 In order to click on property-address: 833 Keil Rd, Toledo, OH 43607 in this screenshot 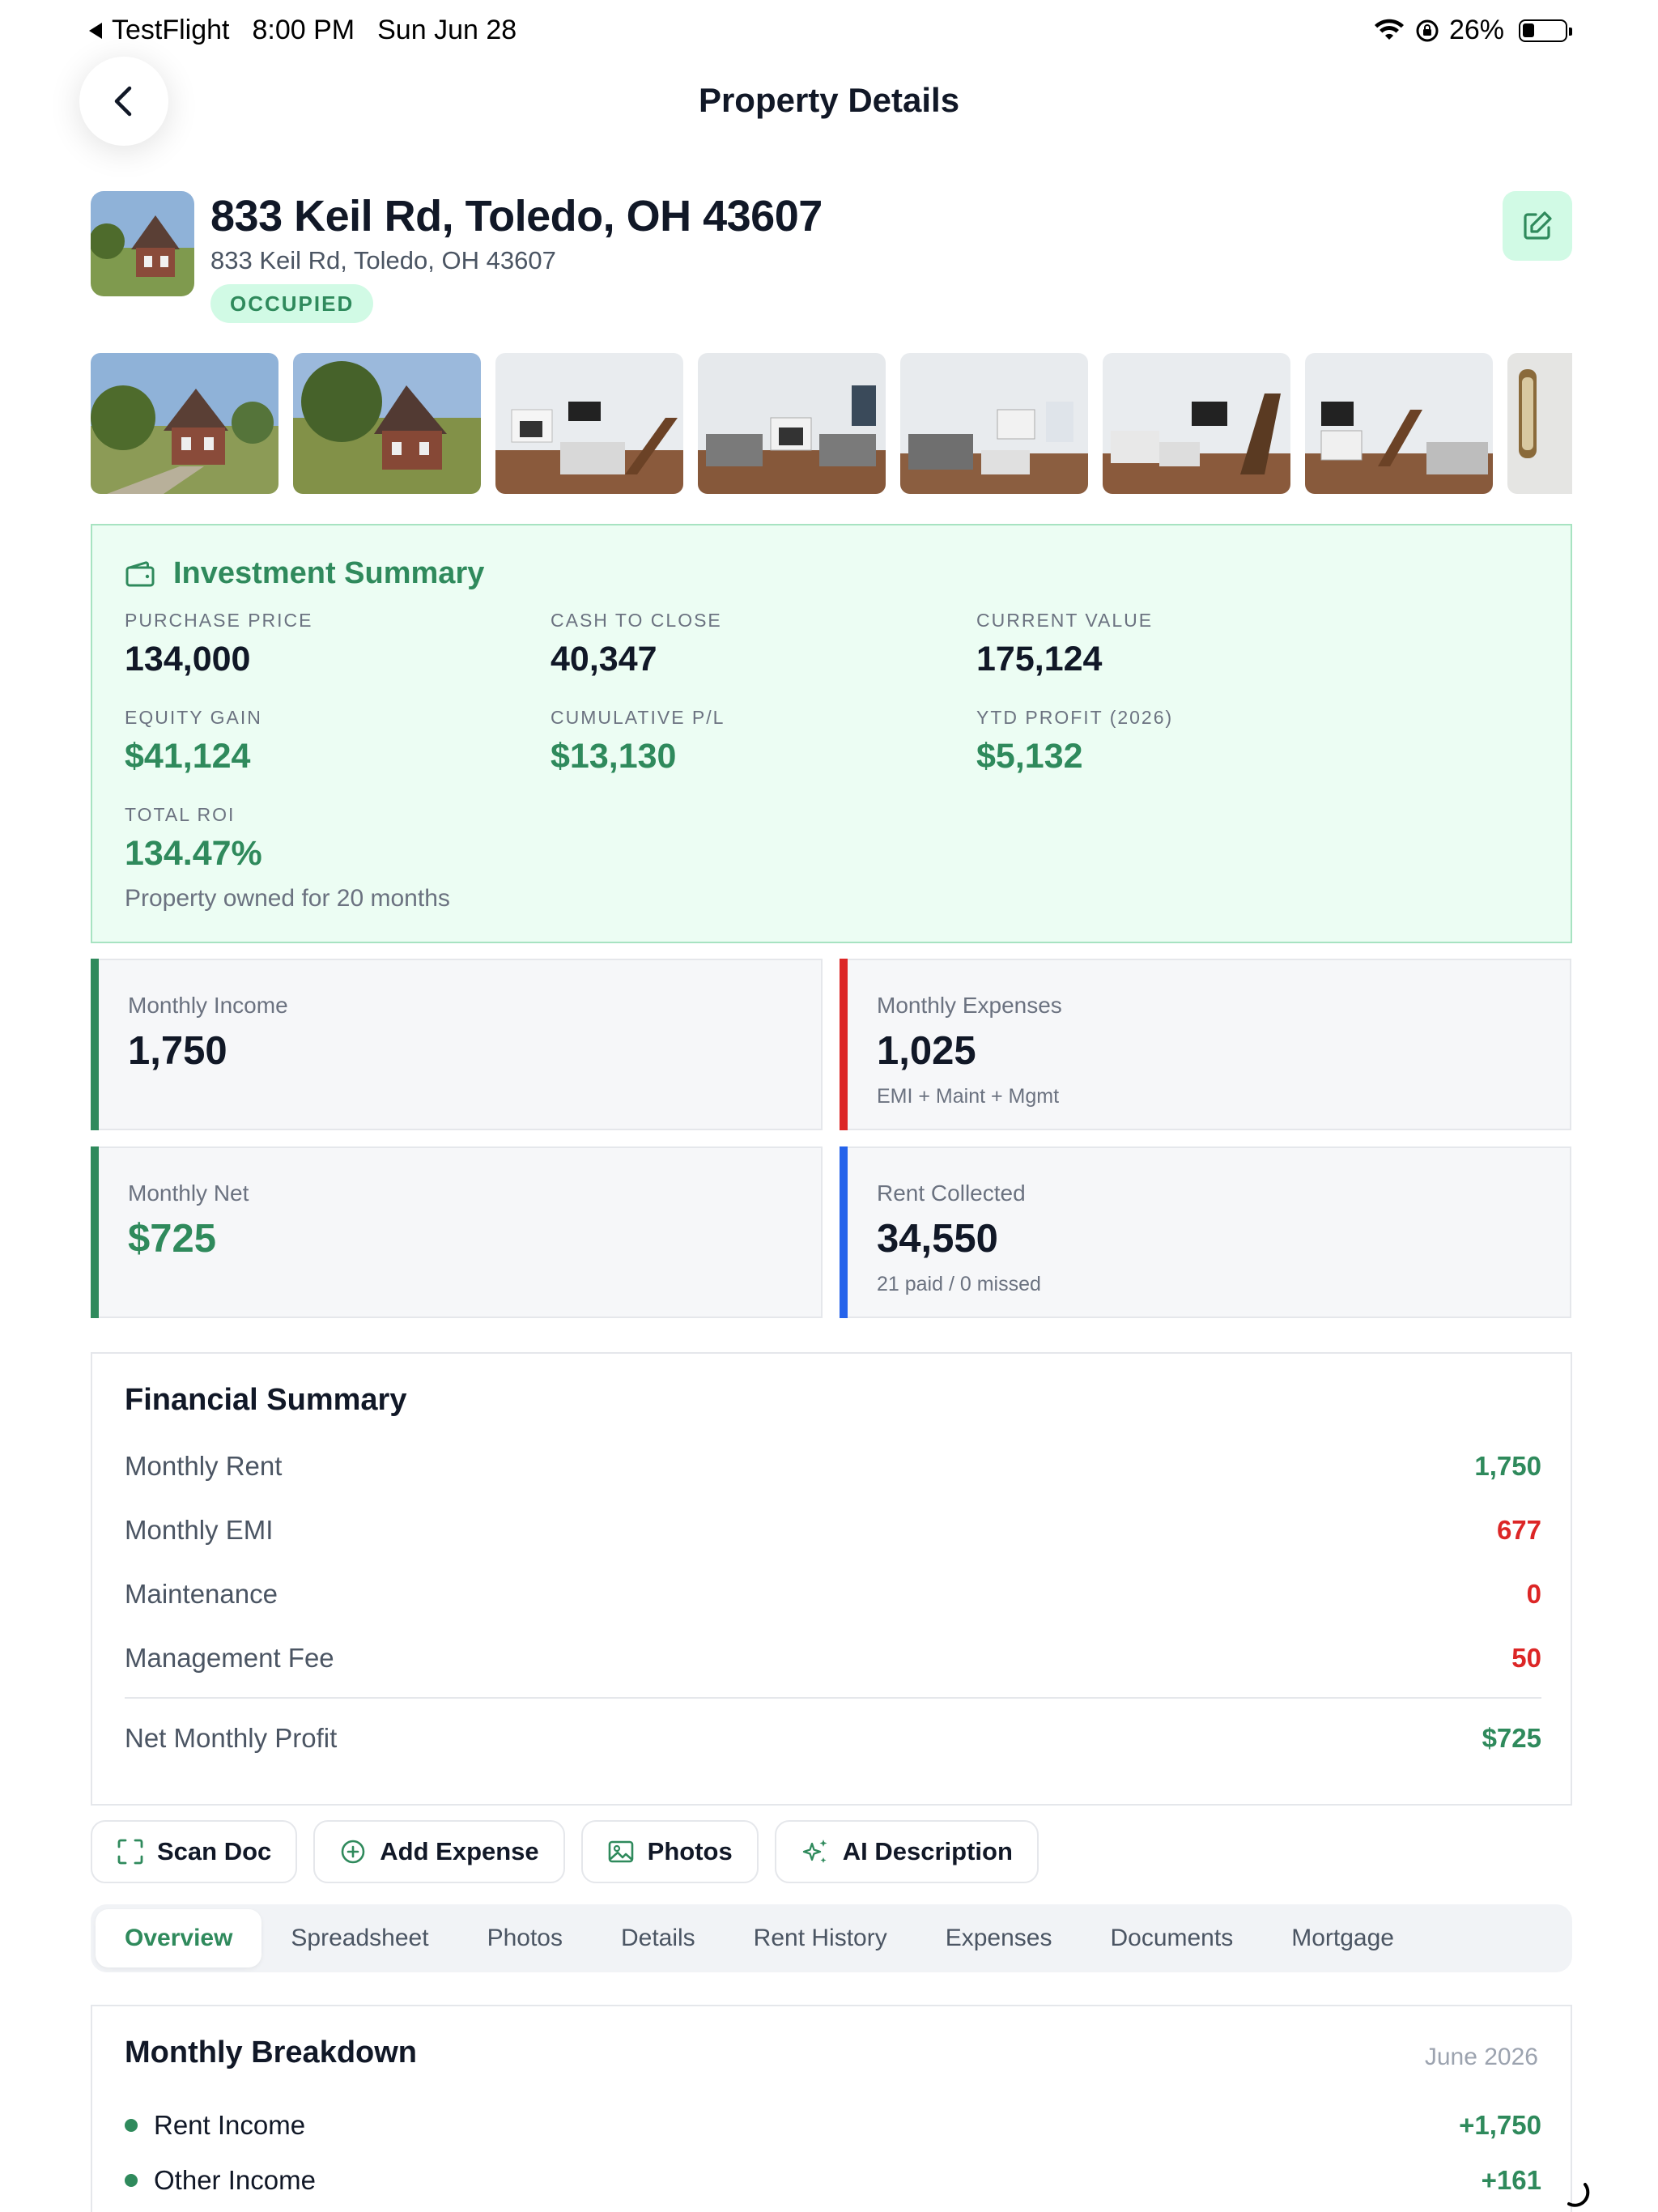, I will do `click(383, 260)`.